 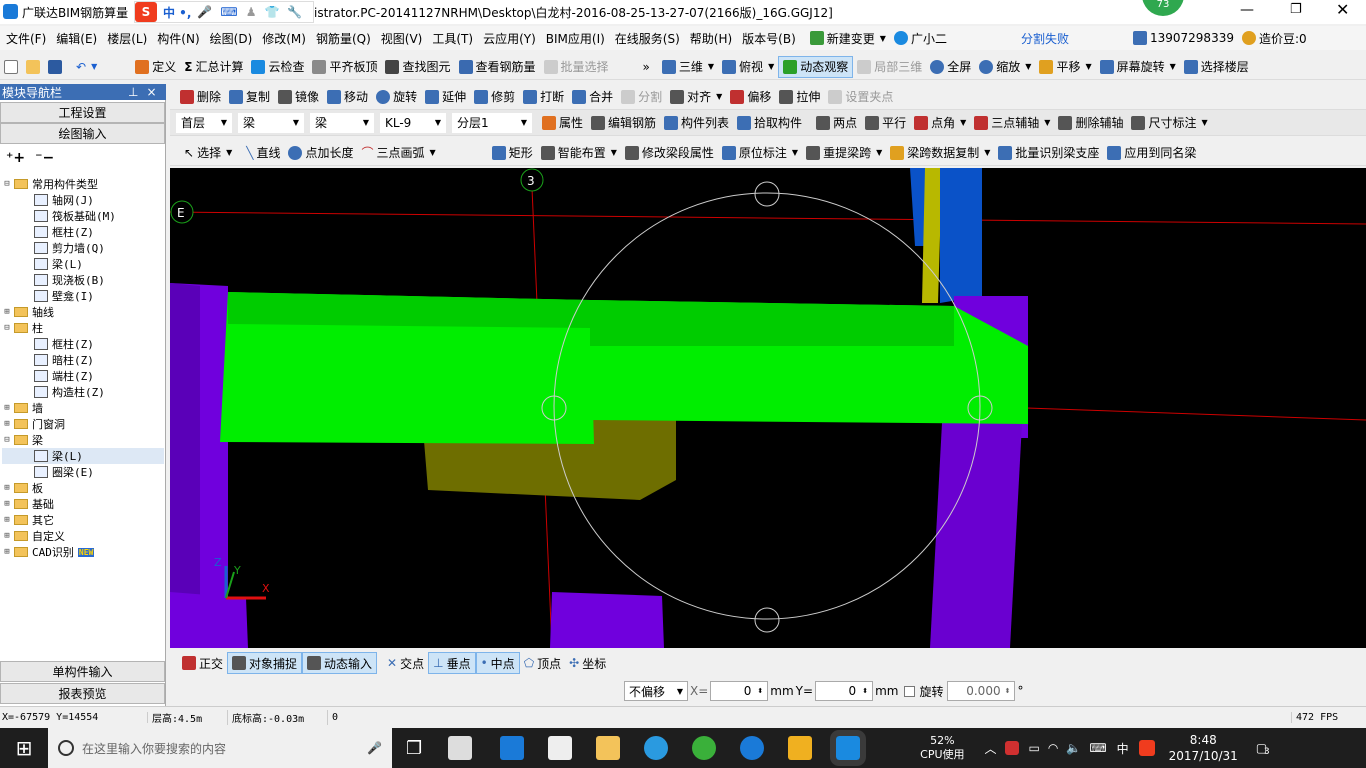 What do you see at coordinates (460, 748) in the screenshot?
I see `fan-app-icon` at bounding box center [460, 748].